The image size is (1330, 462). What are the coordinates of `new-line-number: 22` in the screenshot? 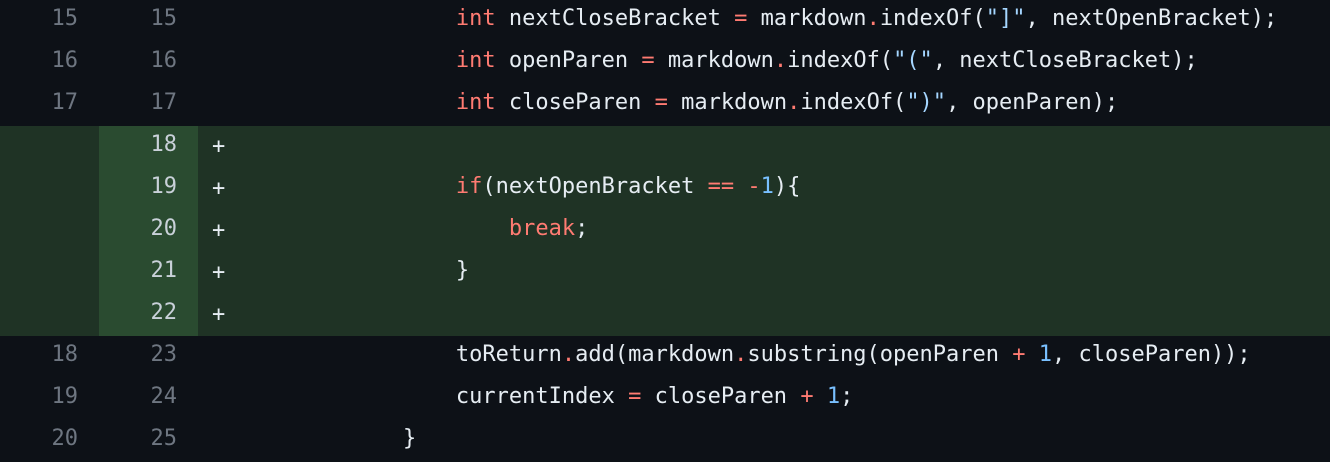 It's located at (148, 315).